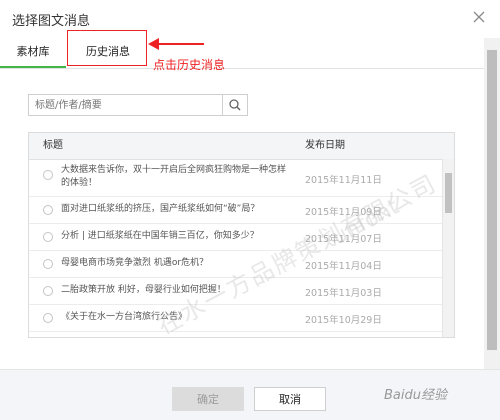 This screenshot has width=500, height=420. I want to click on column-header-title: 标题, so click(53, 145).